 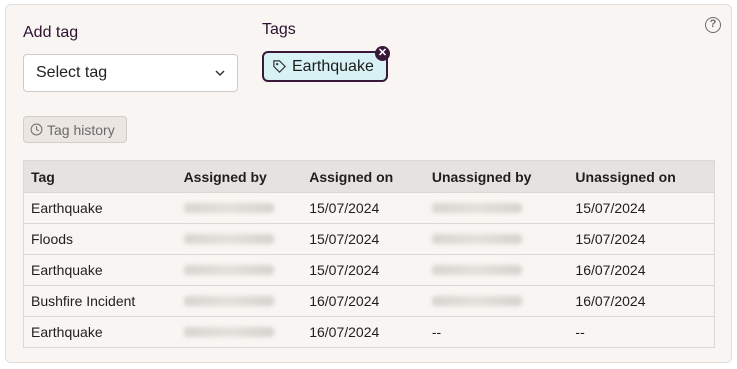 What do you see at coordinates (279, 66) in the screenshot?
I see `tag-icon` at bounding box center [279, 66].